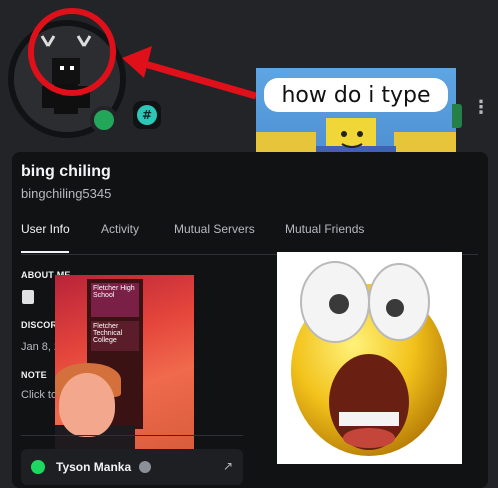  I want to click on face-shape, so click(87, 405).